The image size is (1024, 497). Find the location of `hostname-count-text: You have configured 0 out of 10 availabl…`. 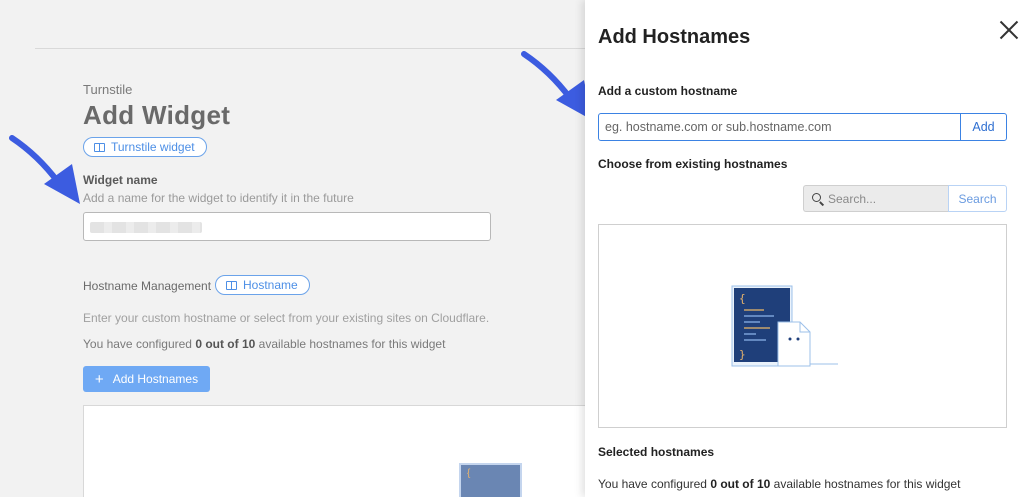

hostname-count-text: You have configured 0 out of 10 availabl… is located at coordinates (264, 344).